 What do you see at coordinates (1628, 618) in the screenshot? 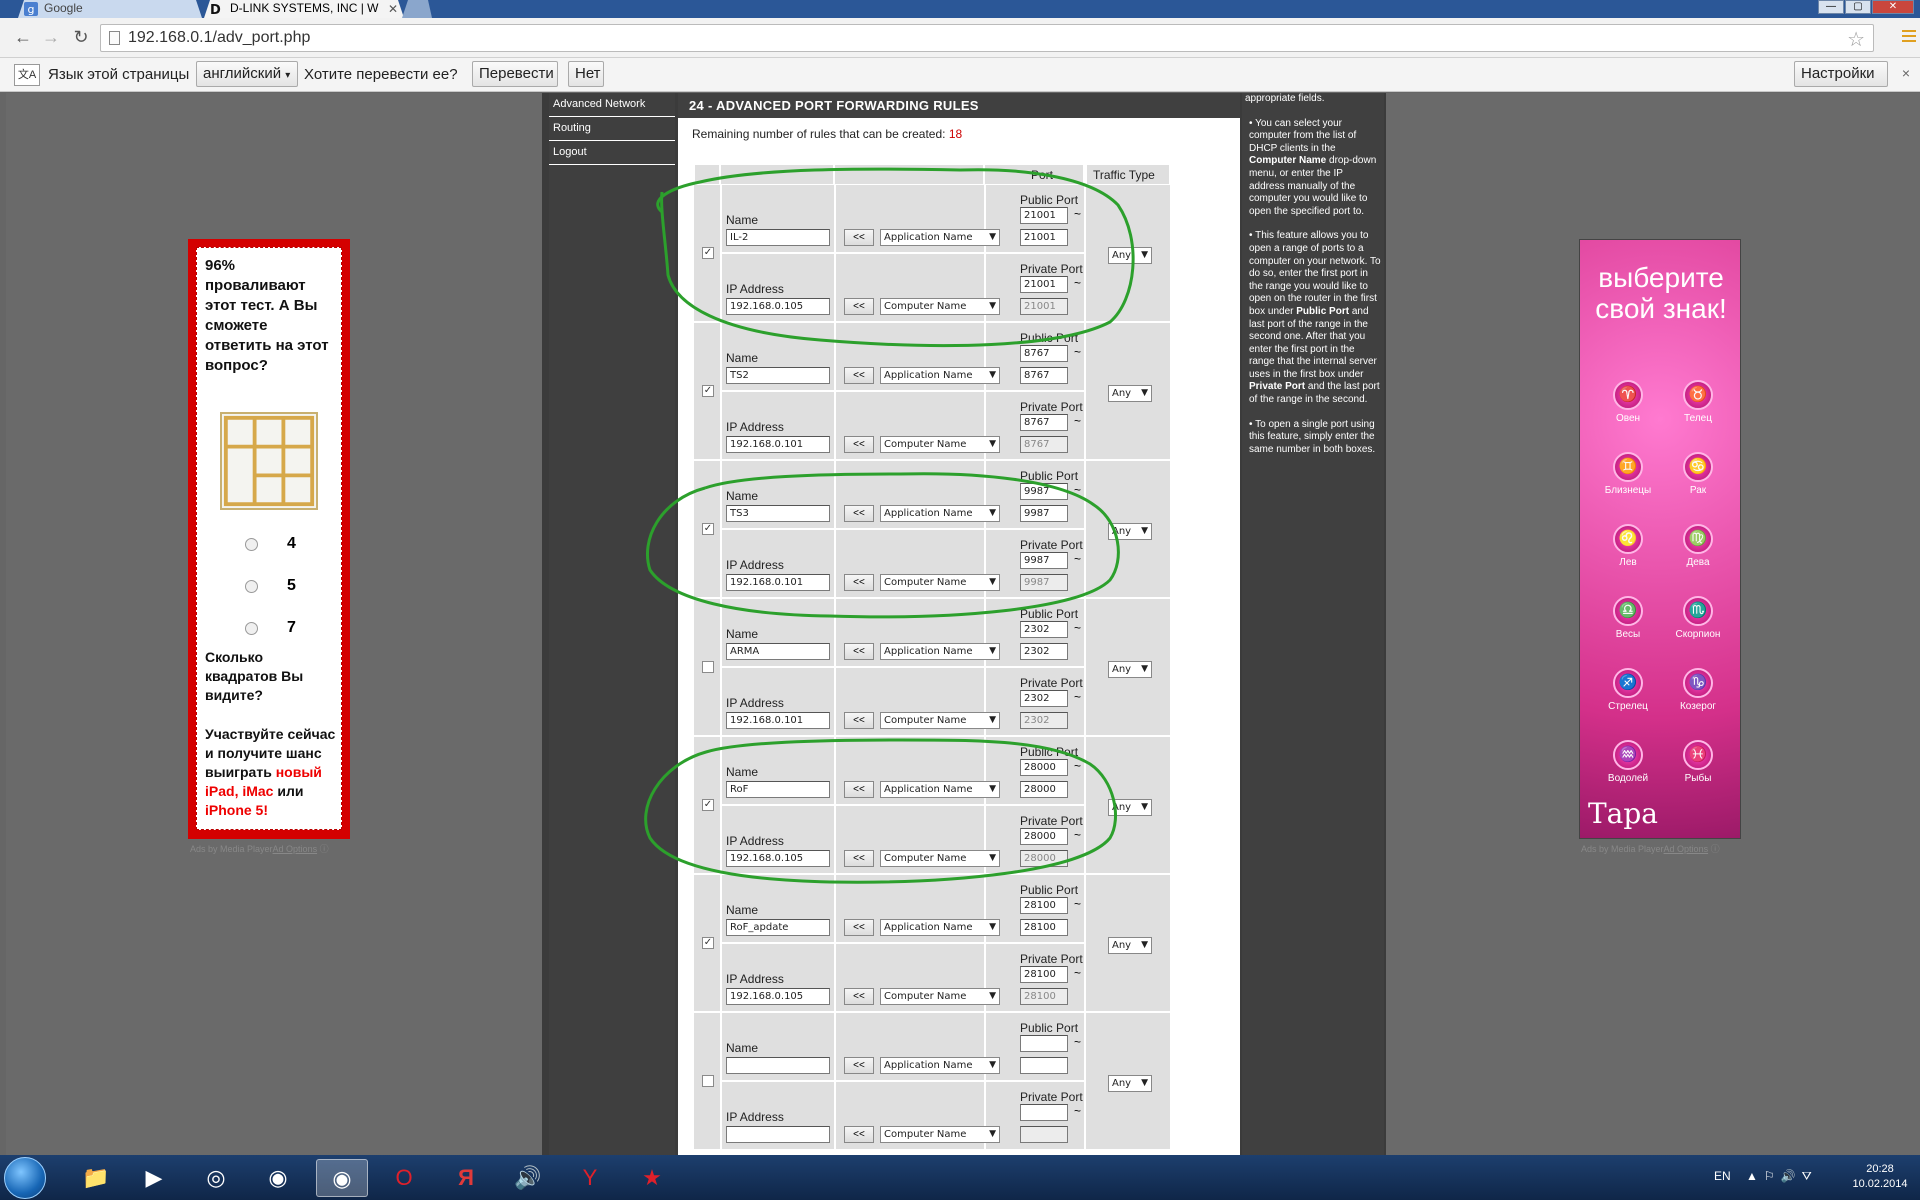
I see `zodiac-sign-7: ♎ Весы` at bounding box center [1628, 618].